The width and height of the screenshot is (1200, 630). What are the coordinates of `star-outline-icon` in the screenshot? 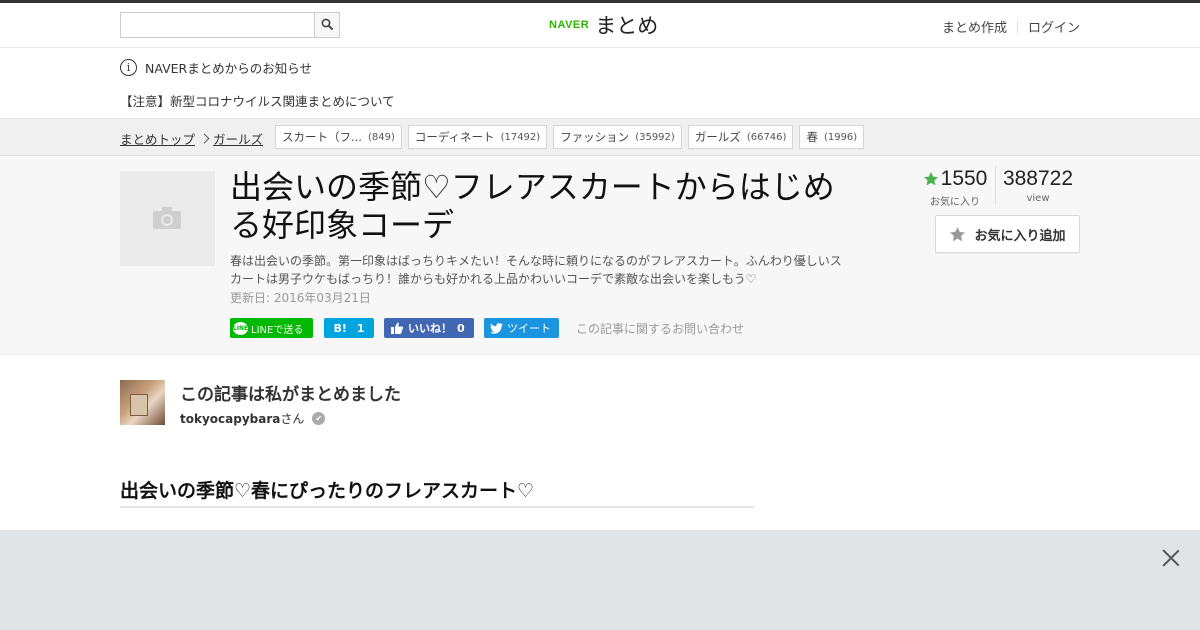 It's located at (958, 233).